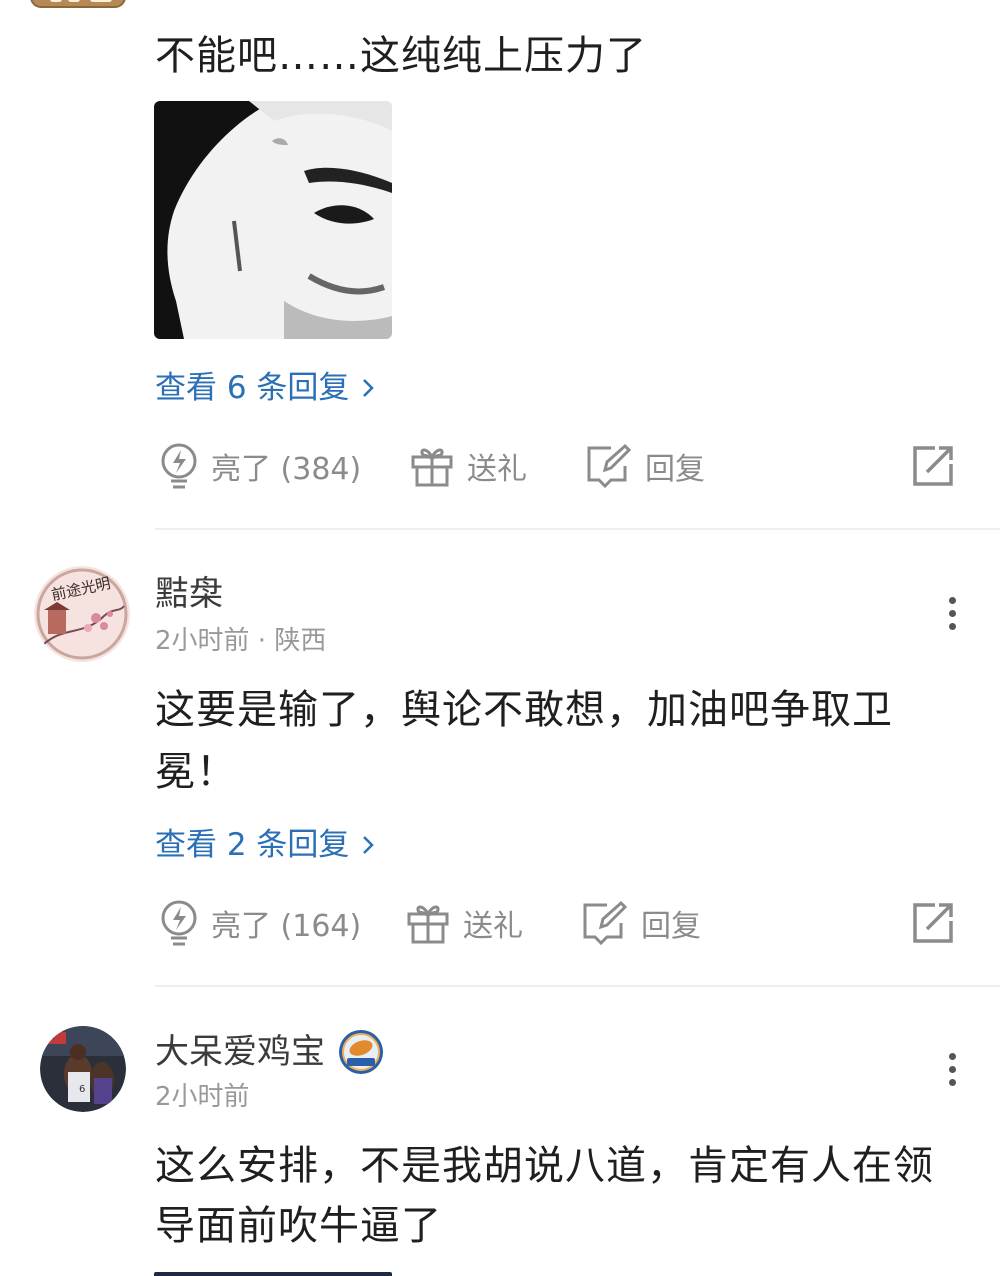  I want to click on avatar: 6, so click(83, 1069).